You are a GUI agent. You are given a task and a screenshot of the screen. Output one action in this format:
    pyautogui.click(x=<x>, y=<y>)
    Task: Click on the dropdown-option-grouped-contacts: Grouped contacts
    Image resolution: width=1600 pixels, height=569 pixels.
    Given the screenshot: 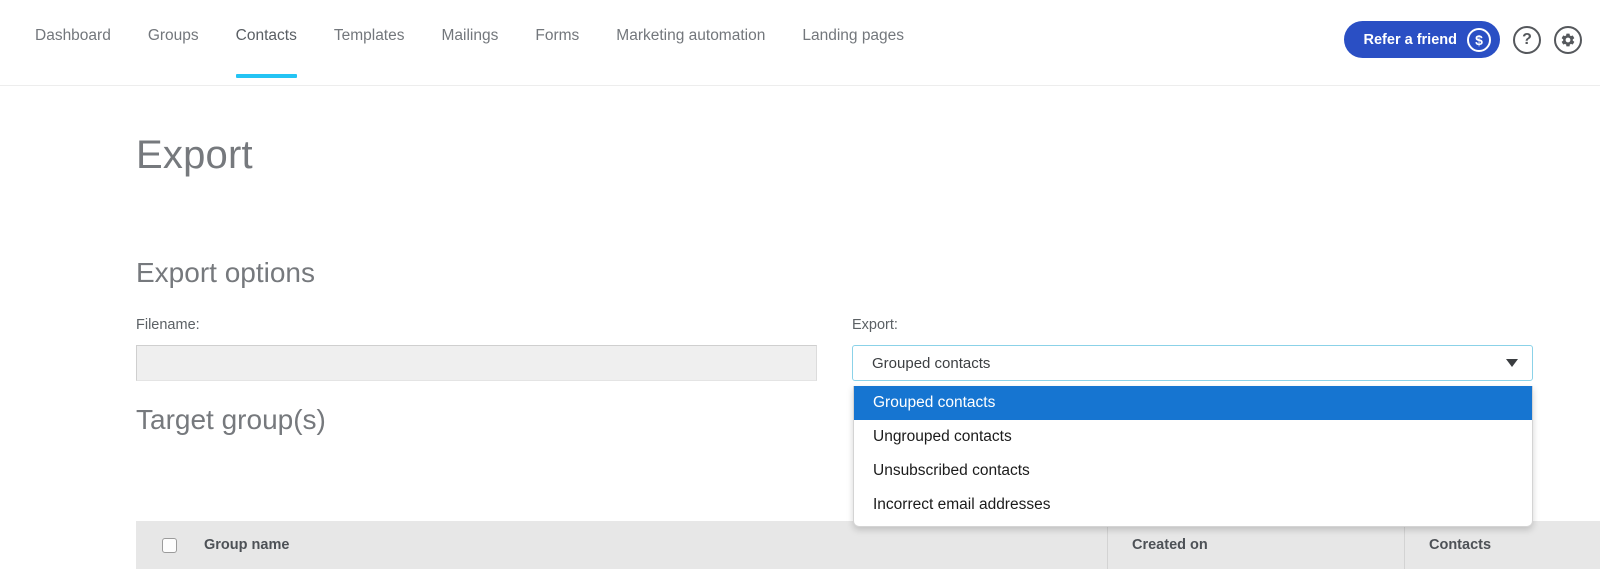 What is the action you would take?
    pyautogui.click(x=1193, y=403)
    